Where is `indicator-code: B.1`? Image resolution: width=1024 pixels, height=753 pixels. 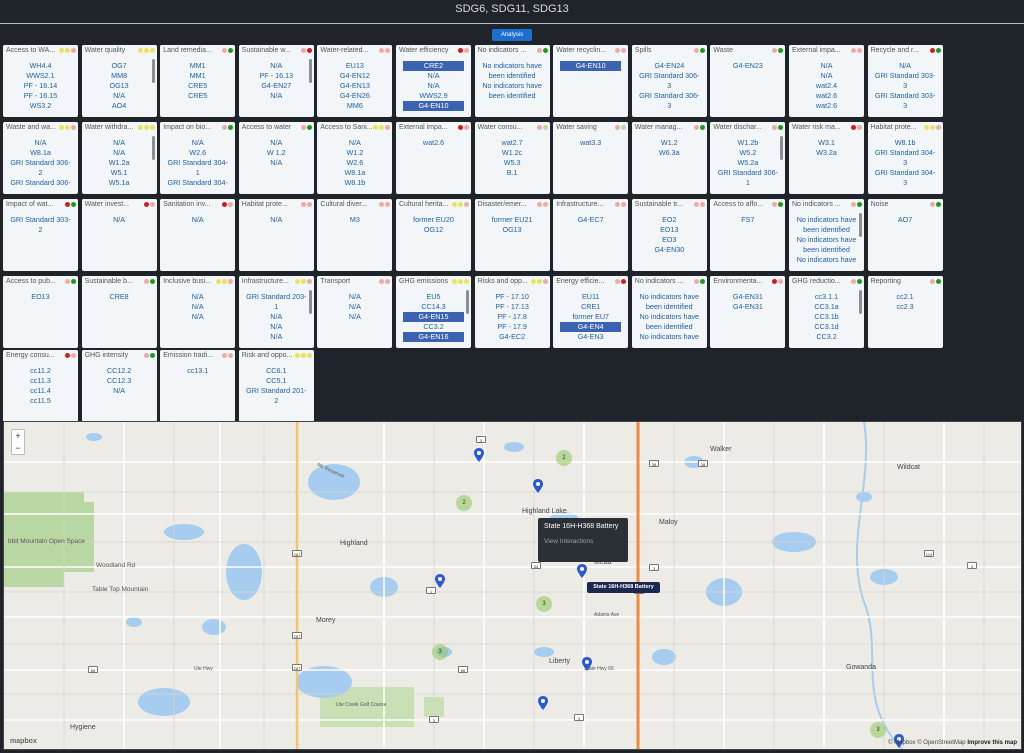 indicator-code: B.1 is located at coordinates (512, 173).